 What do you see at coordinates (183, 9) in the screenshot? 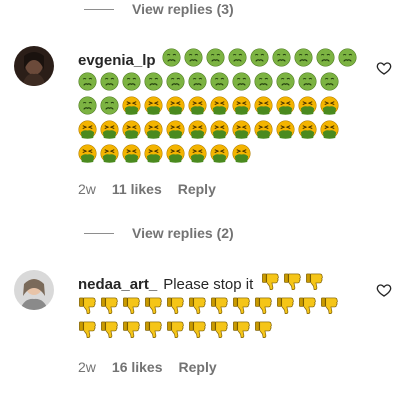
I see `view-replies-label: View replies (3)` at bounding box center [183, 9].